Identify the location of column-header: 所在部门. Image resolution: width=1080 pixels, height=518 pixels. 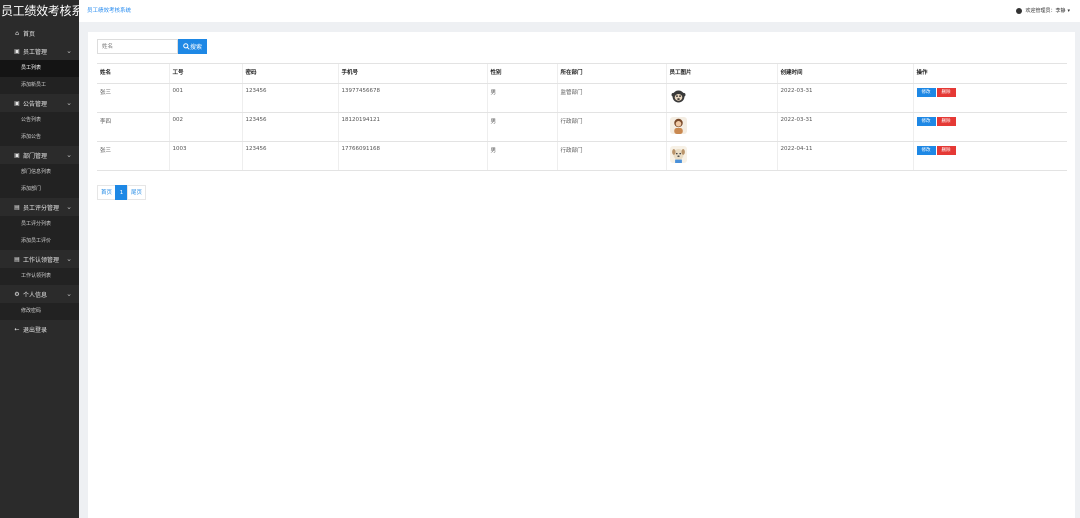
(611, 73).